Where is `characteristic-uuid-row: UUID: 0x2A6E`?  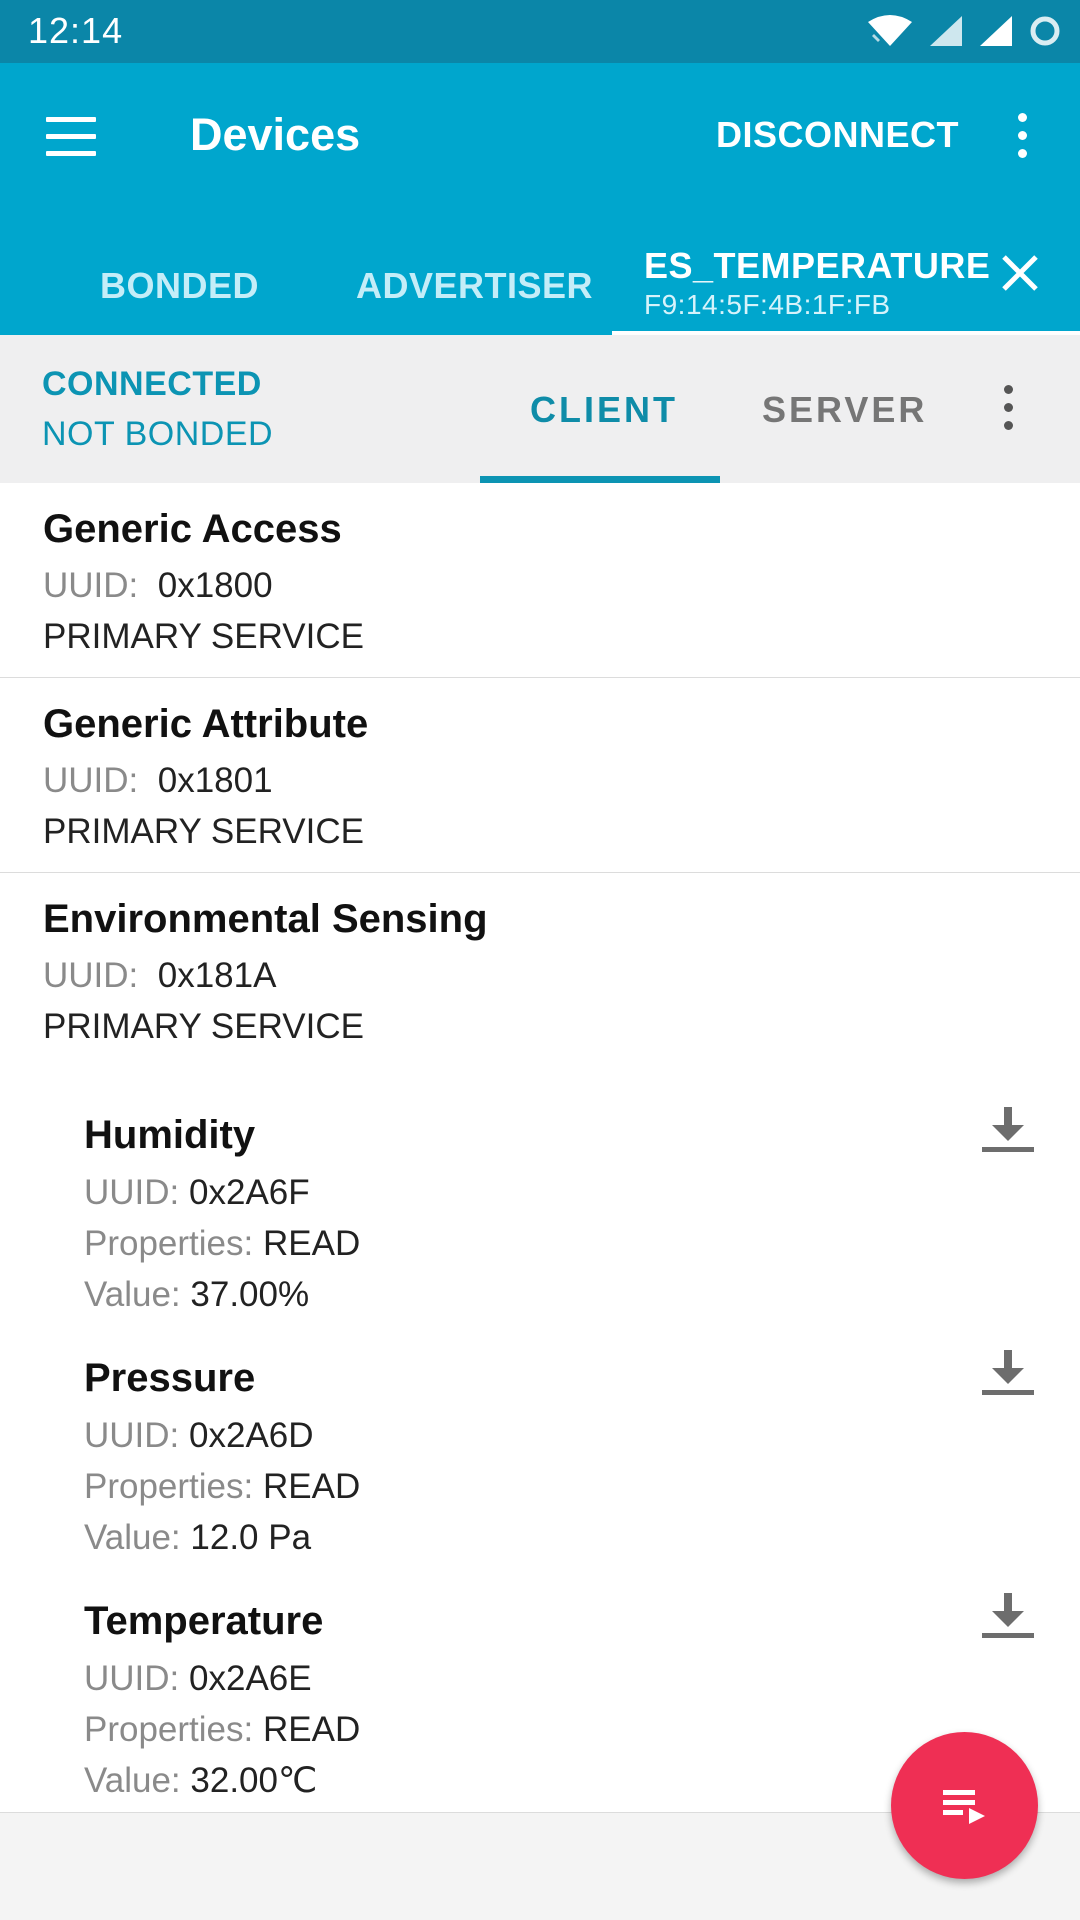
characteristic-uuid-row: UUID: 0x2A6E is located at coordinates (564, 1678).